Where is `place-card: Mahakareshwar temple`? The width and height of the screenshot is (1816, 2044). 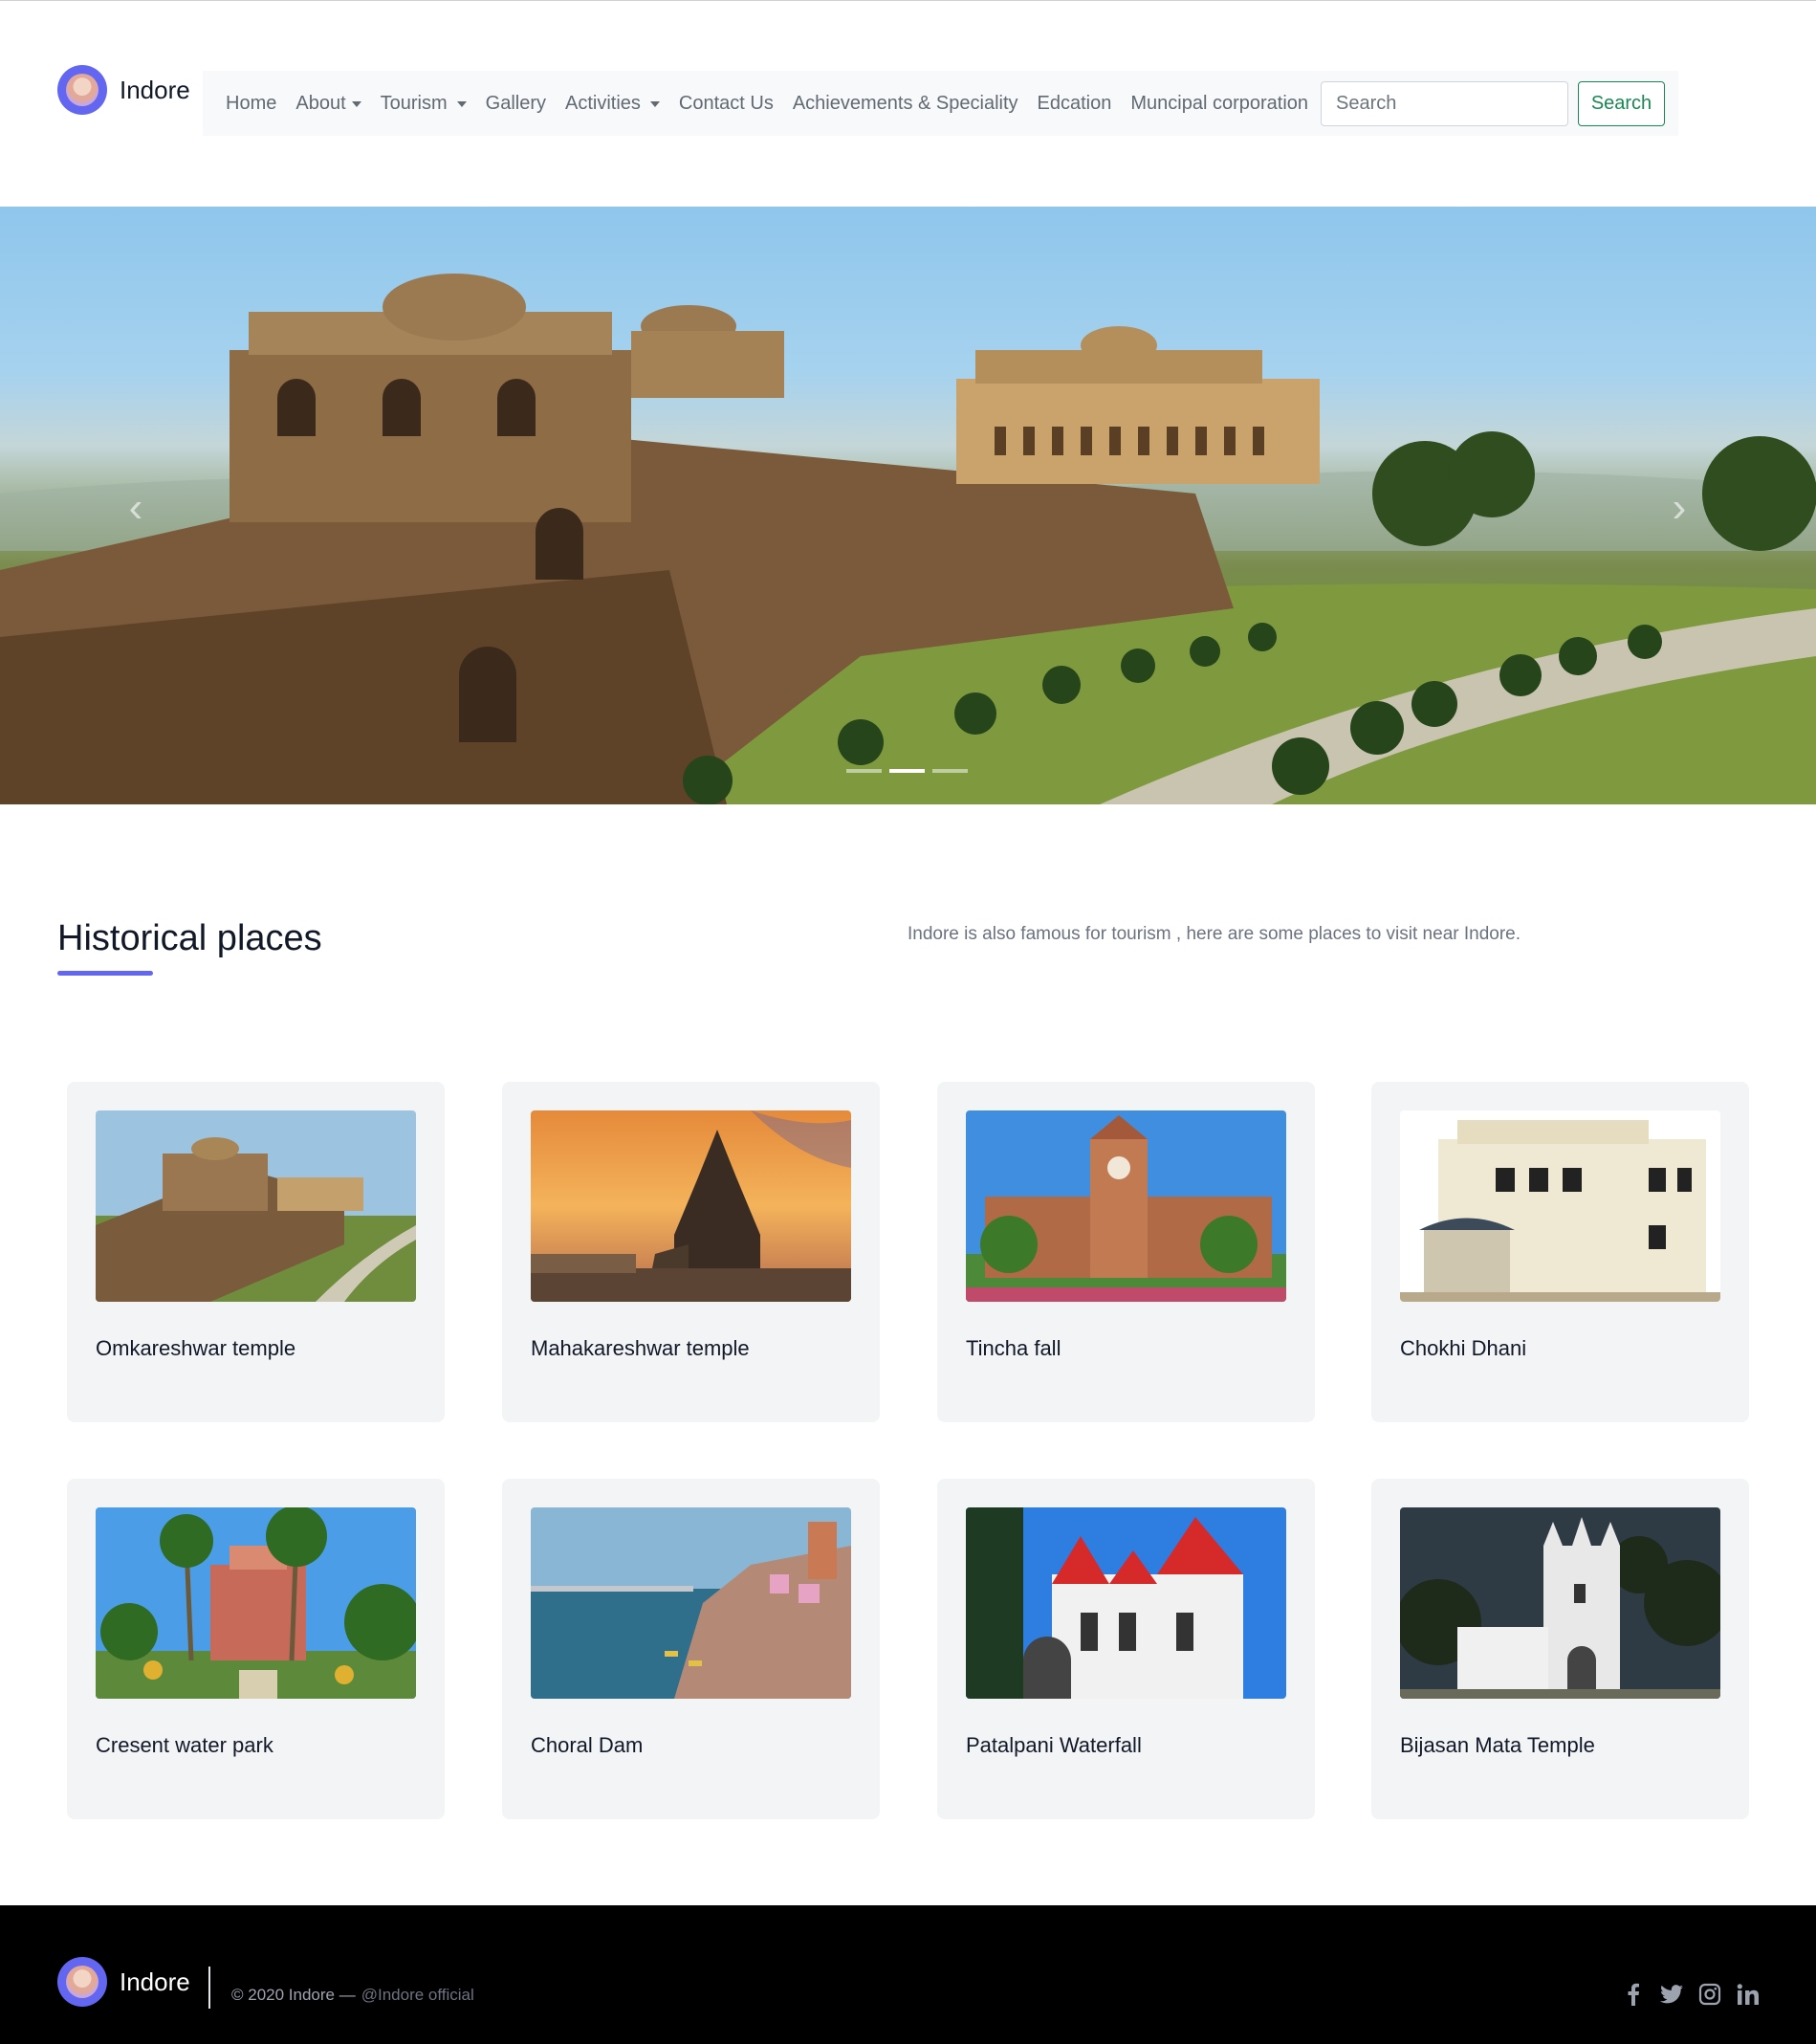
place-card: Mahakareshwar temple is located at coordinates (691, 1252).